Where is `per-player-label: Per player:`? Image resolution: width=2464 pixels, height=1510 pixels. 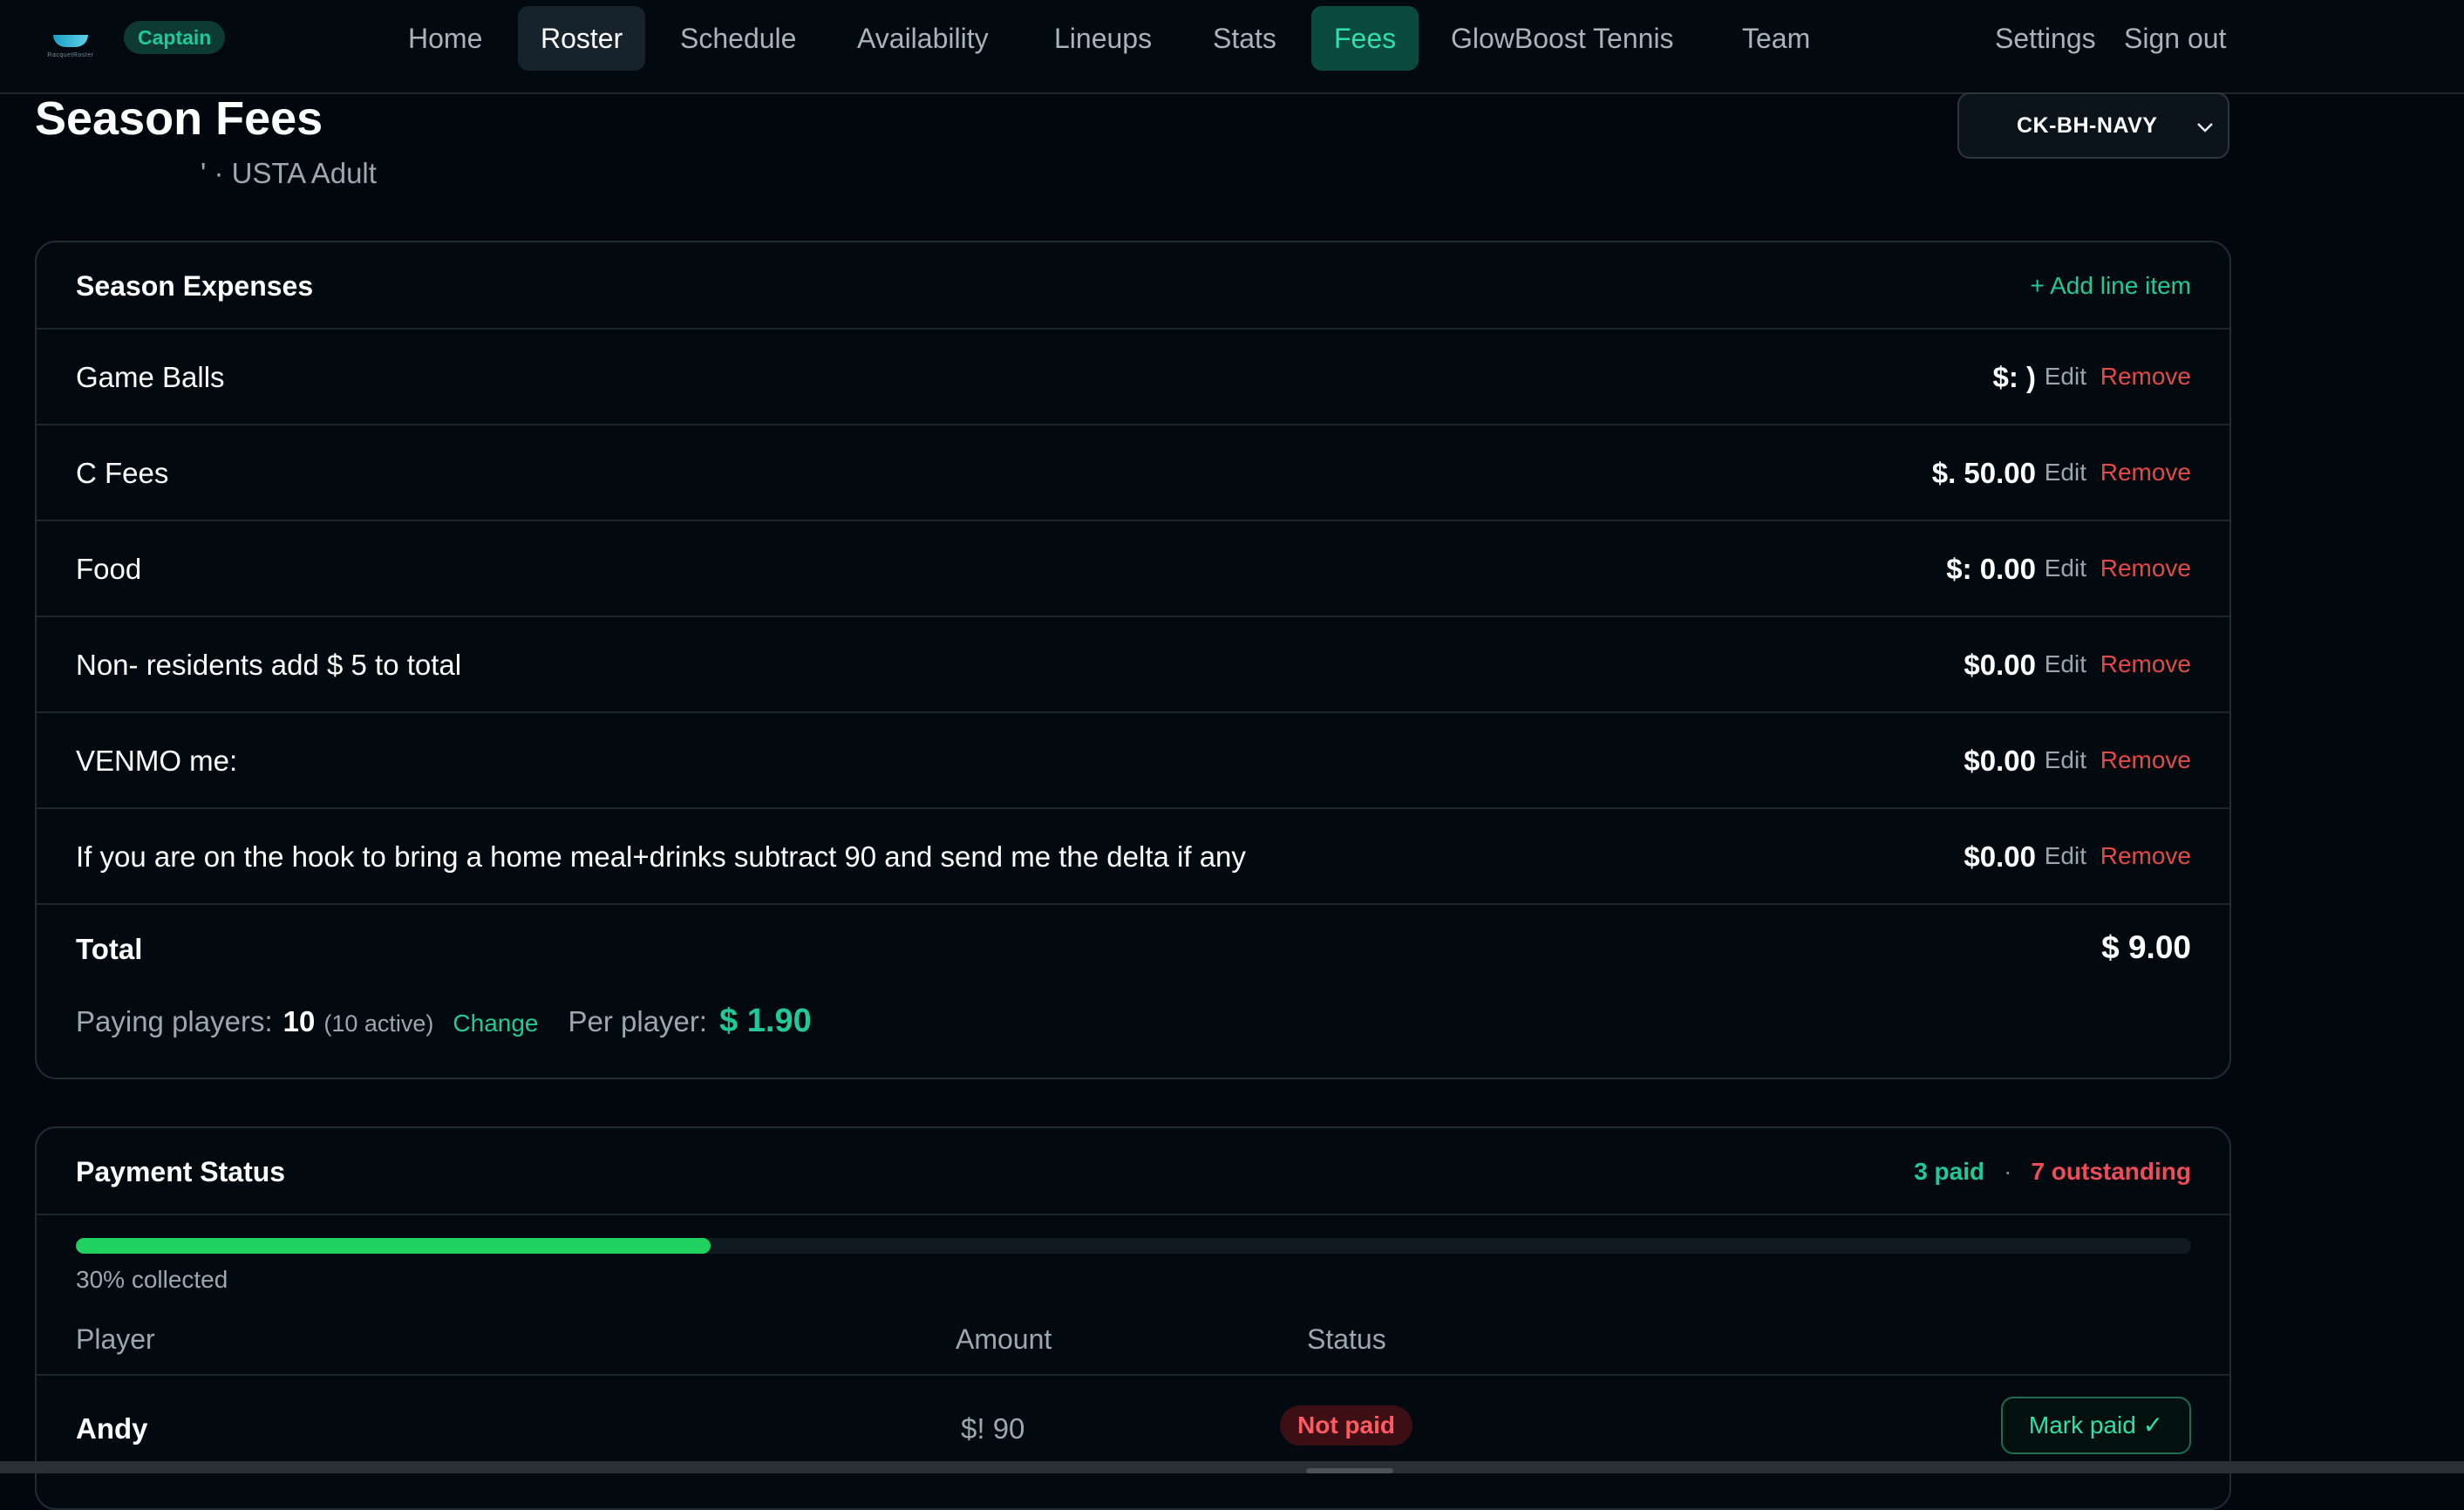
per-player-label: Per player: is located at coordinates (638, 1021).